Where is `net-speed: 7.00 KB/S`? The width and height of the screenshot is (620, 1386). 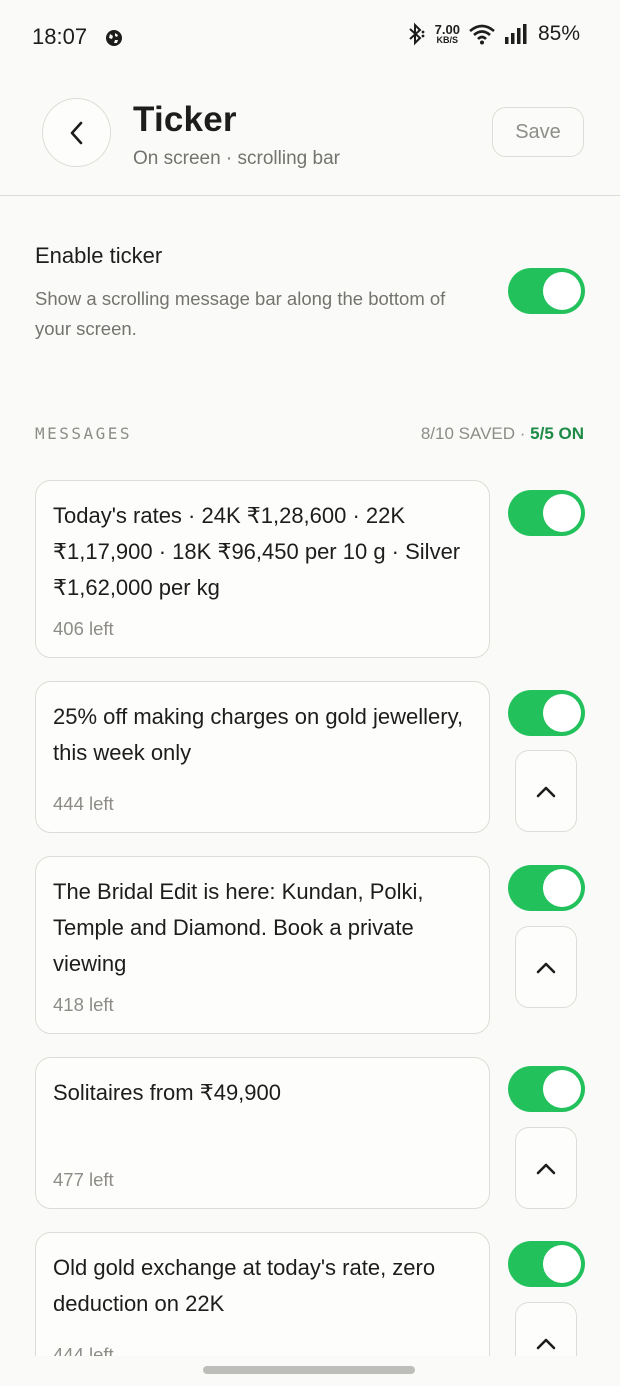 net-speed: 7.00 KB/S is located at coordinates (447, 34).